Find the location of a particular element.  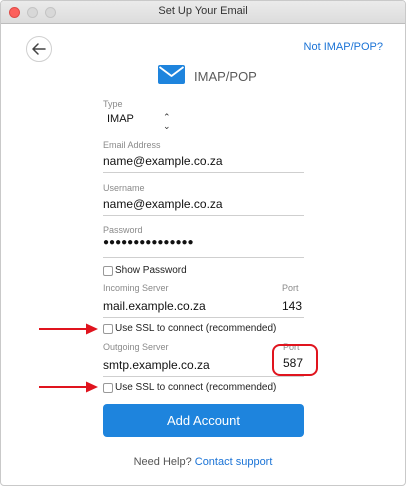

type-label: Type is located at coordinates (113, 104).